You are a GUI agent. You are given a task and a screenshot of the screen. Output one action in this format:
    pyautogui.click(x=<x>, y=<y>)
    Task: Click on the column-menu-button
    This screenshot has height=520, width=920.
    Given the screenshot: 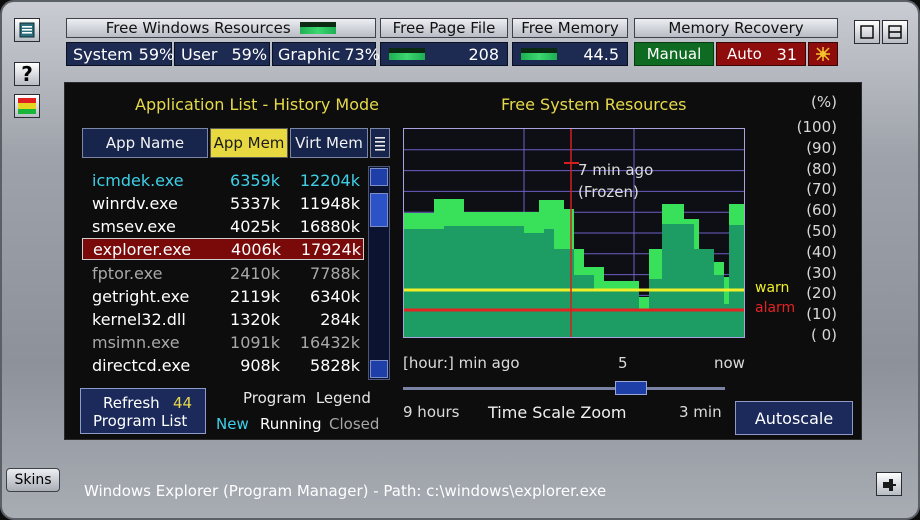 What is the action you would take?
    pyautogui.click(x=380, y=143)
    